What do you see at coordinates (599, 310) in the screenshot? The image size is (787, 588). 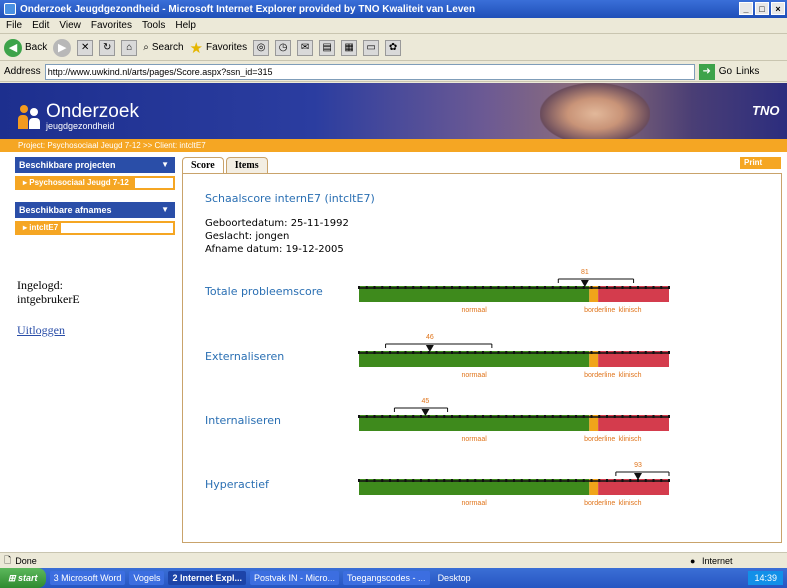 I see `zone-label: borderline` at bounding box center [599, 310].